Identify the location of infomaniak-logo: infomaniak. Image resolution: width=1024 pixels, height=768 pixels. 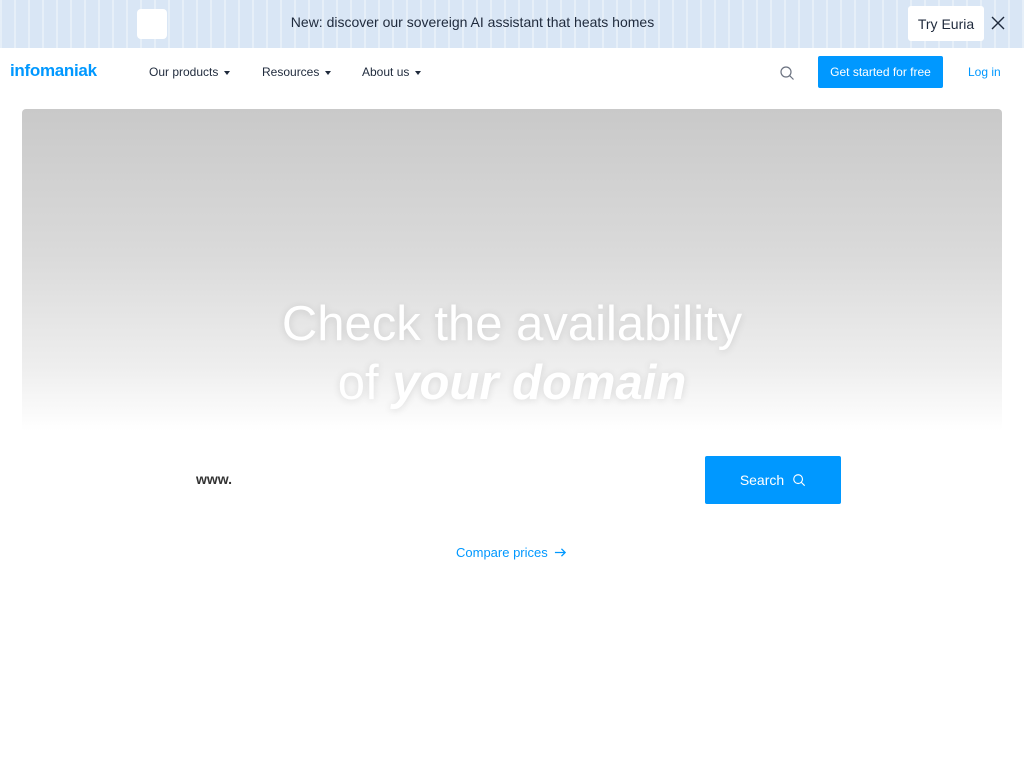
(53, 71).